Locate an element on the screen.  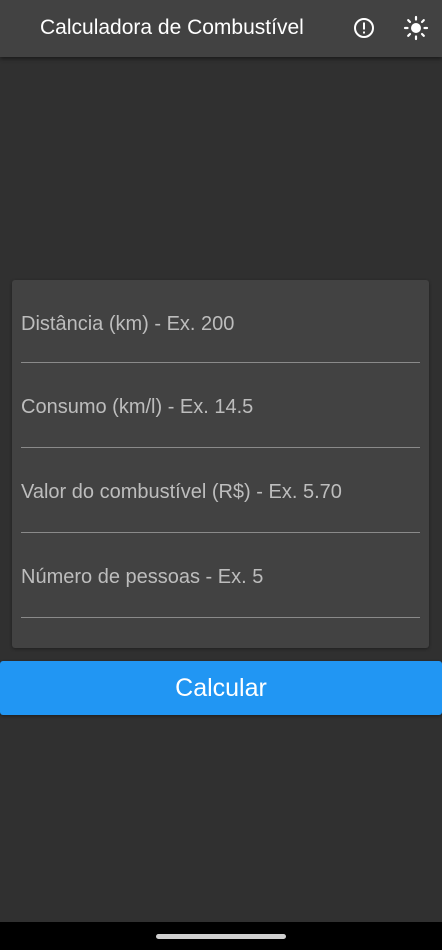
calculate-button: Calcular is located at coordinates (221, 688).